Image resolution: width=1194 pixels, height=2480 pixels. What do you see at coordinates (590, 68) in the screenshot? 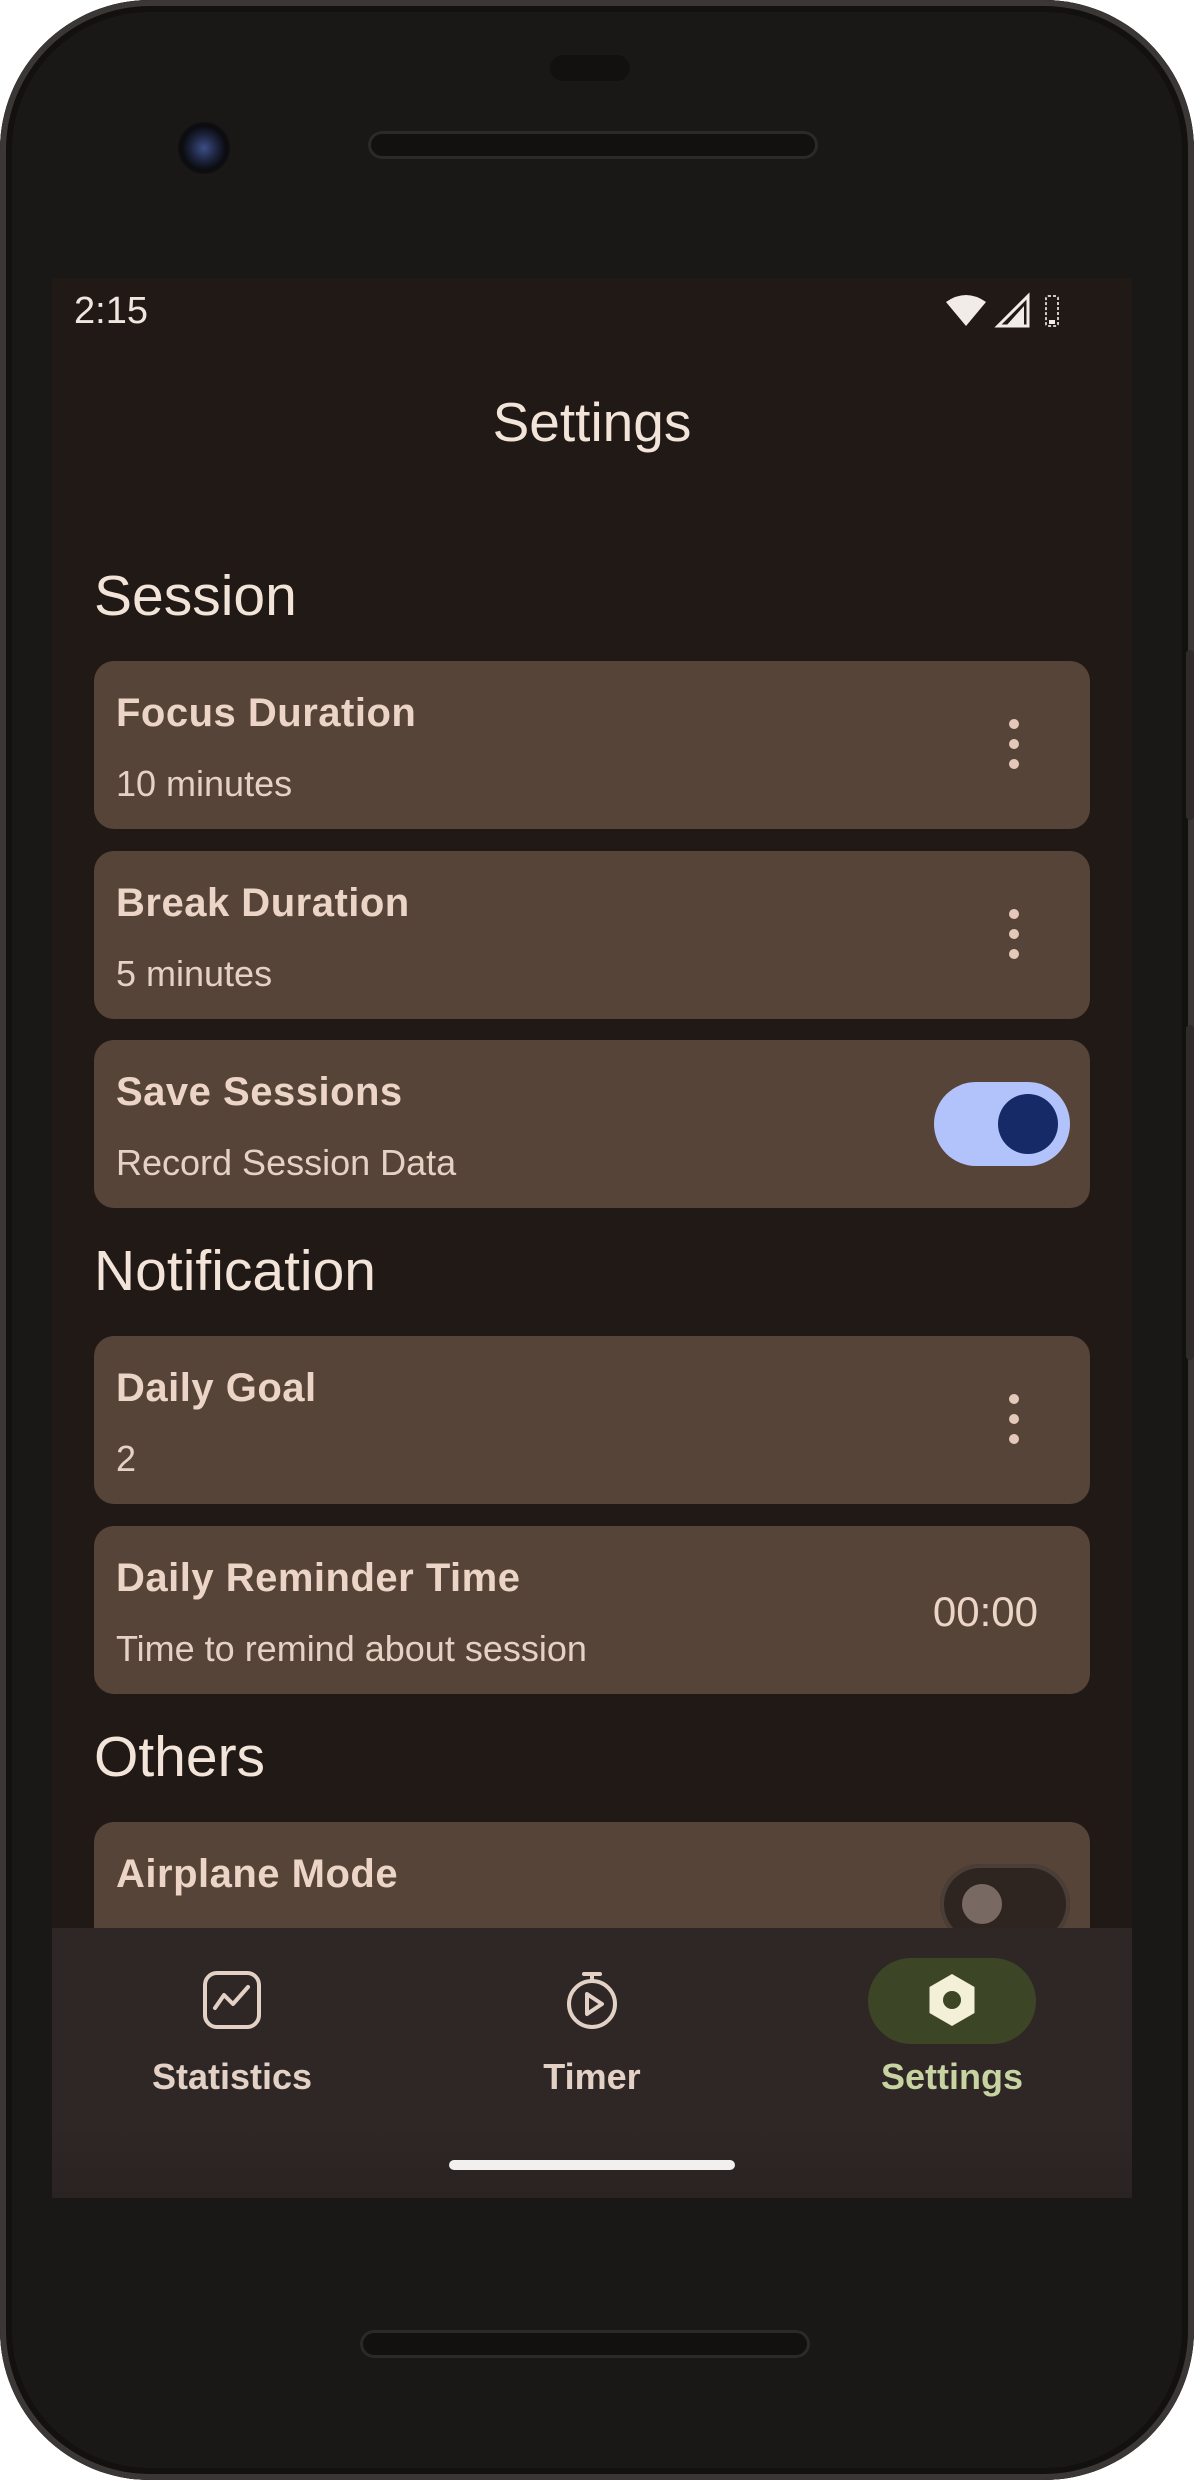
I see `proximity-sensor` at bounding box center [590, 68].